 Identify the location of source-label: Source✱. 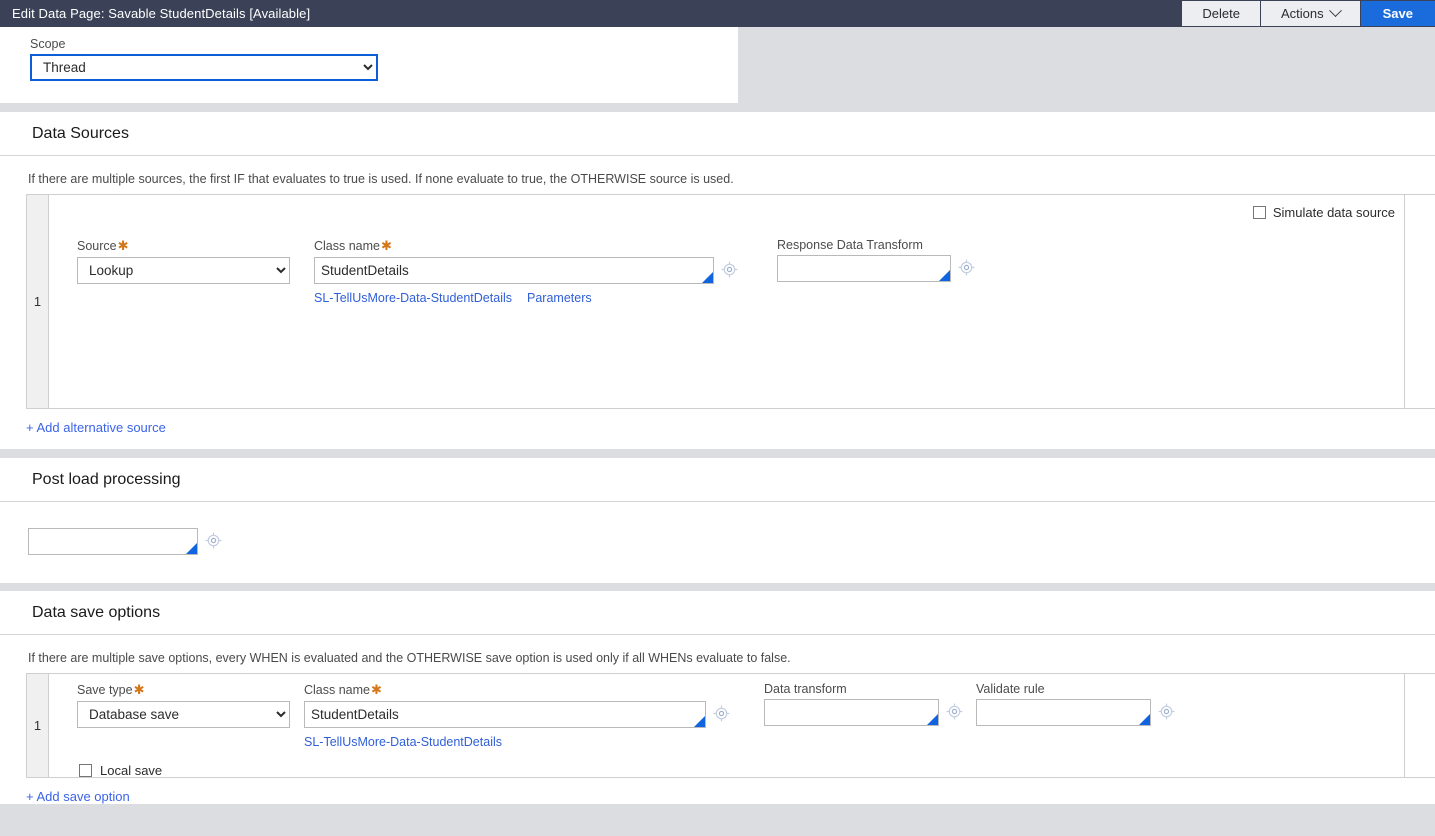
(195, 246).